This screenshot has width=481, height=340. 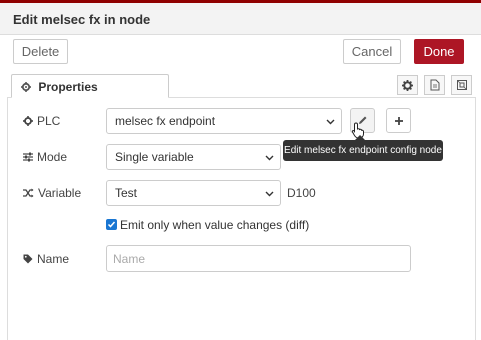 What do you see at coordinates (193, 193) in the screenshot?
I see `variable-select: Test` at bounding box center [193, 193].